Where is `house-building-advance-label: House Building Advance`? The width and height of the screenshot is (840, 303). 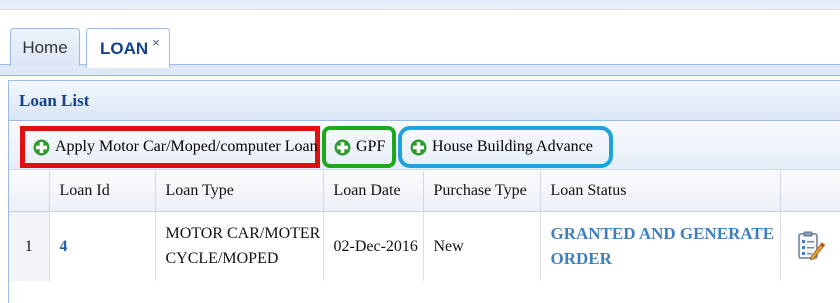 house-building-advance-label: House Building Advance is located at coordinates (512, 146).